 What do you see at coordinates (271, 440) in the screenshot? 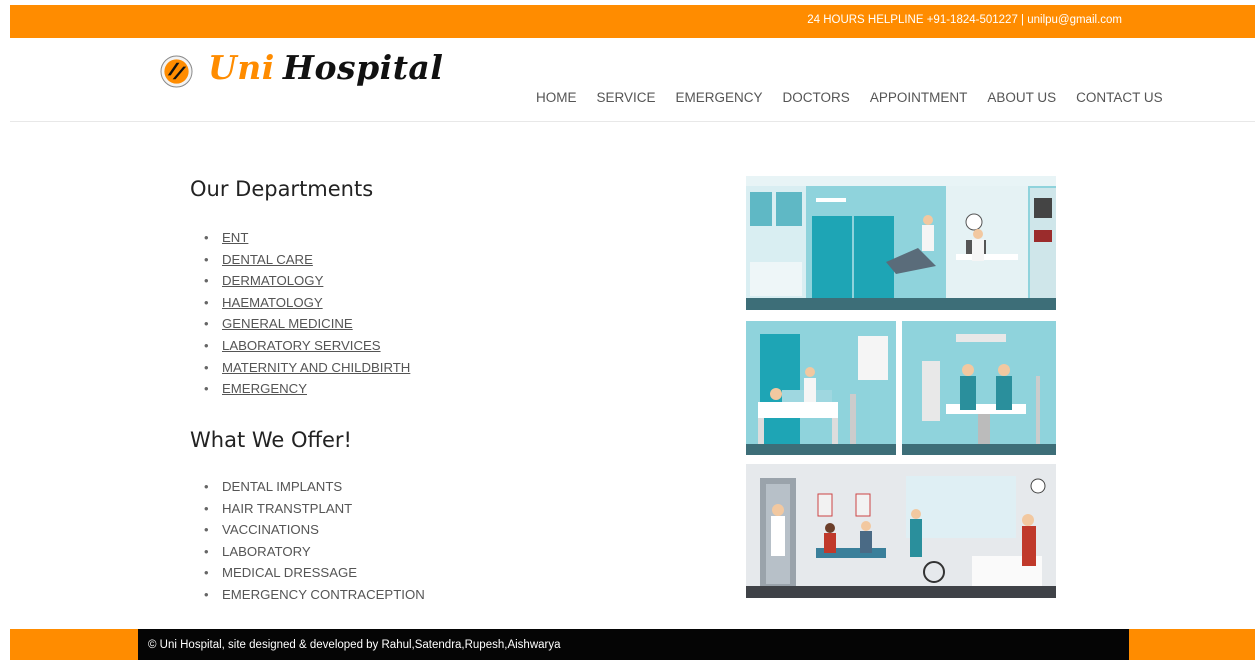
I see `offer-heading: What We Offer!` at bounding box center [271, 440].